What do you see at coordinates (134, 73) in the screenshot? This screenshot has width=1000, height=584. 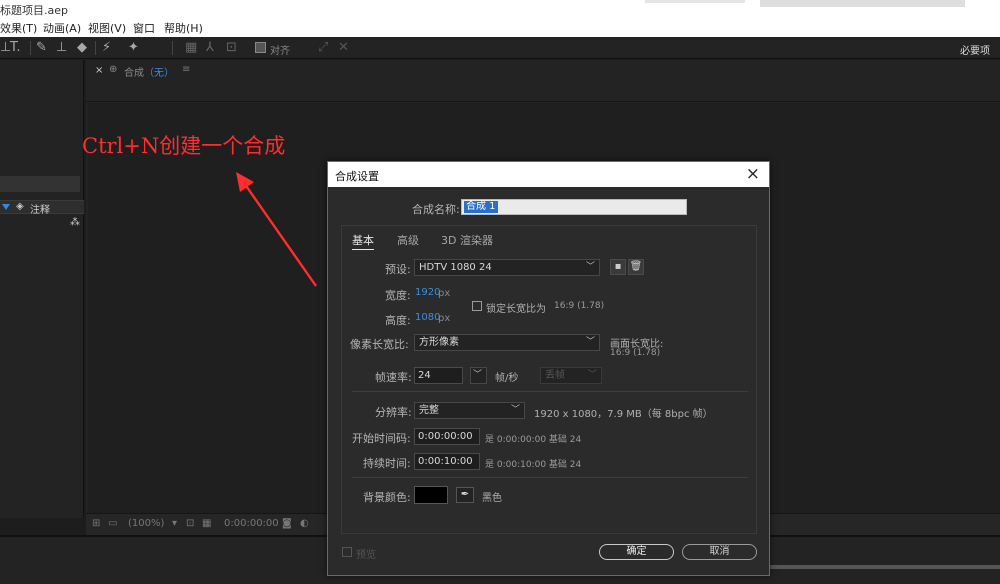 I see `composition-tab-label: 合成` at bounding box center [134, 73].